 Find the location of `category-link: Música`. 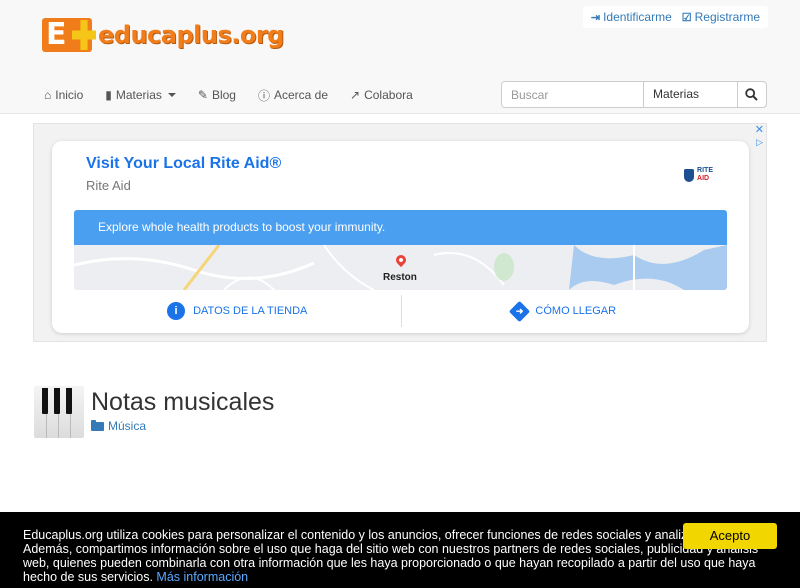

category-link: Música is located at coordinates (118, 426).